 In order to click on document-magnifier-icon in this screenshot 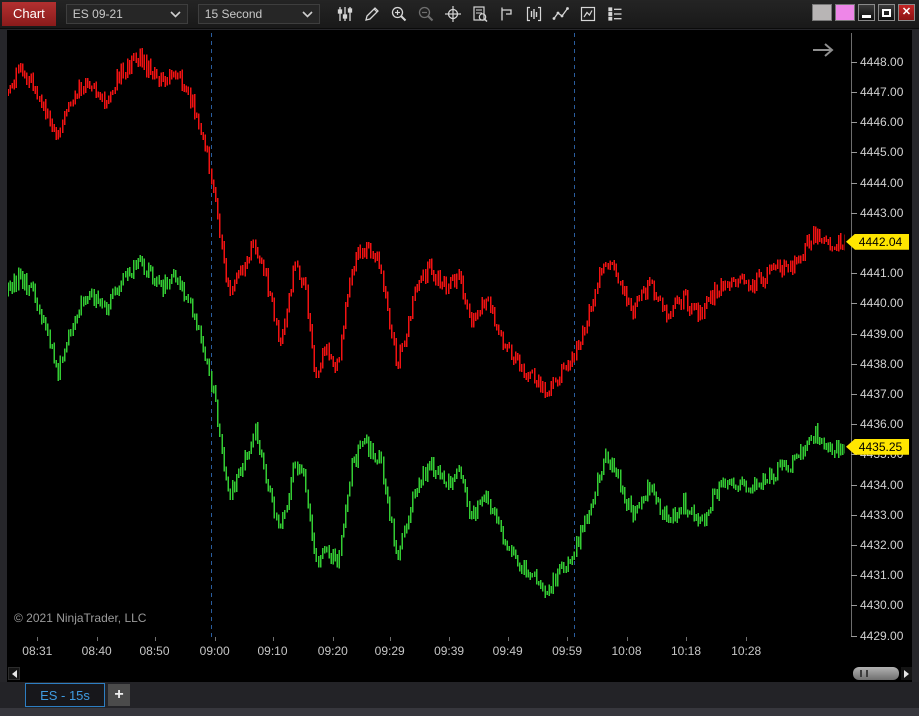, I will do `click(480, 14)`.